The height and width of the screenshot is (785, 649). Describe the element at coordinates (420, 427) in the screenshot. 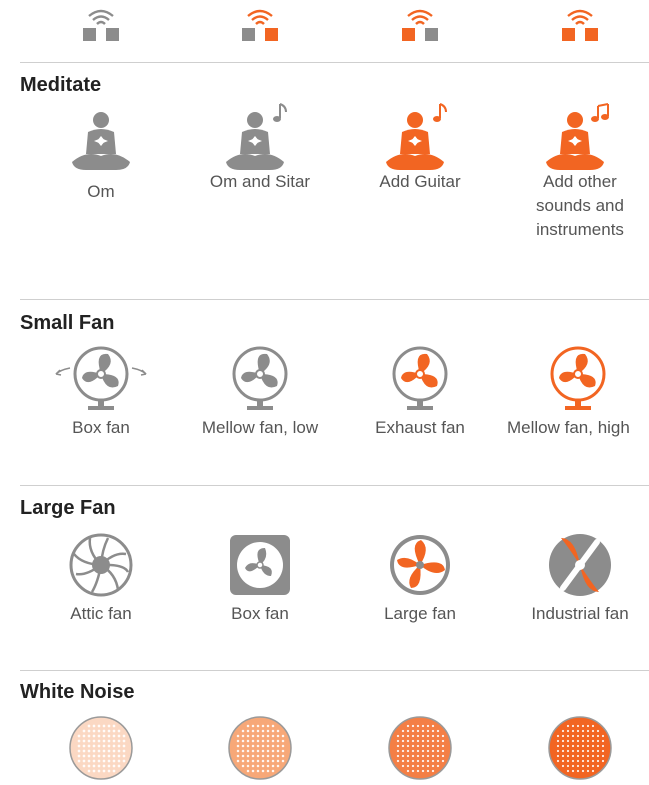

I see `small-fan-option-label: Exhaust fan` at that location.